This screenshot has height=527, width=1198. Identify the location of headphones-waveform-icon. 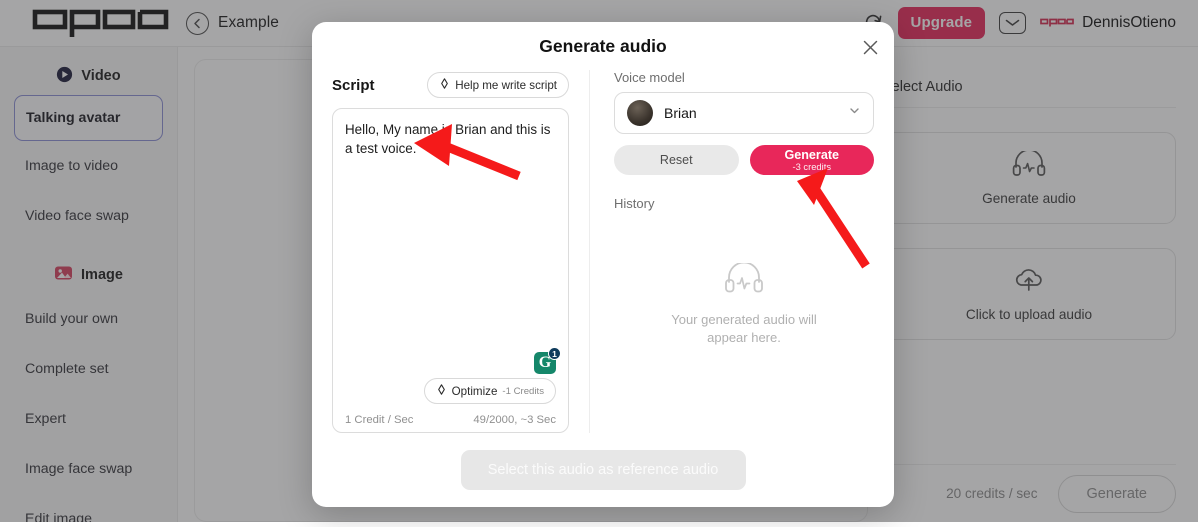
(744, 280).